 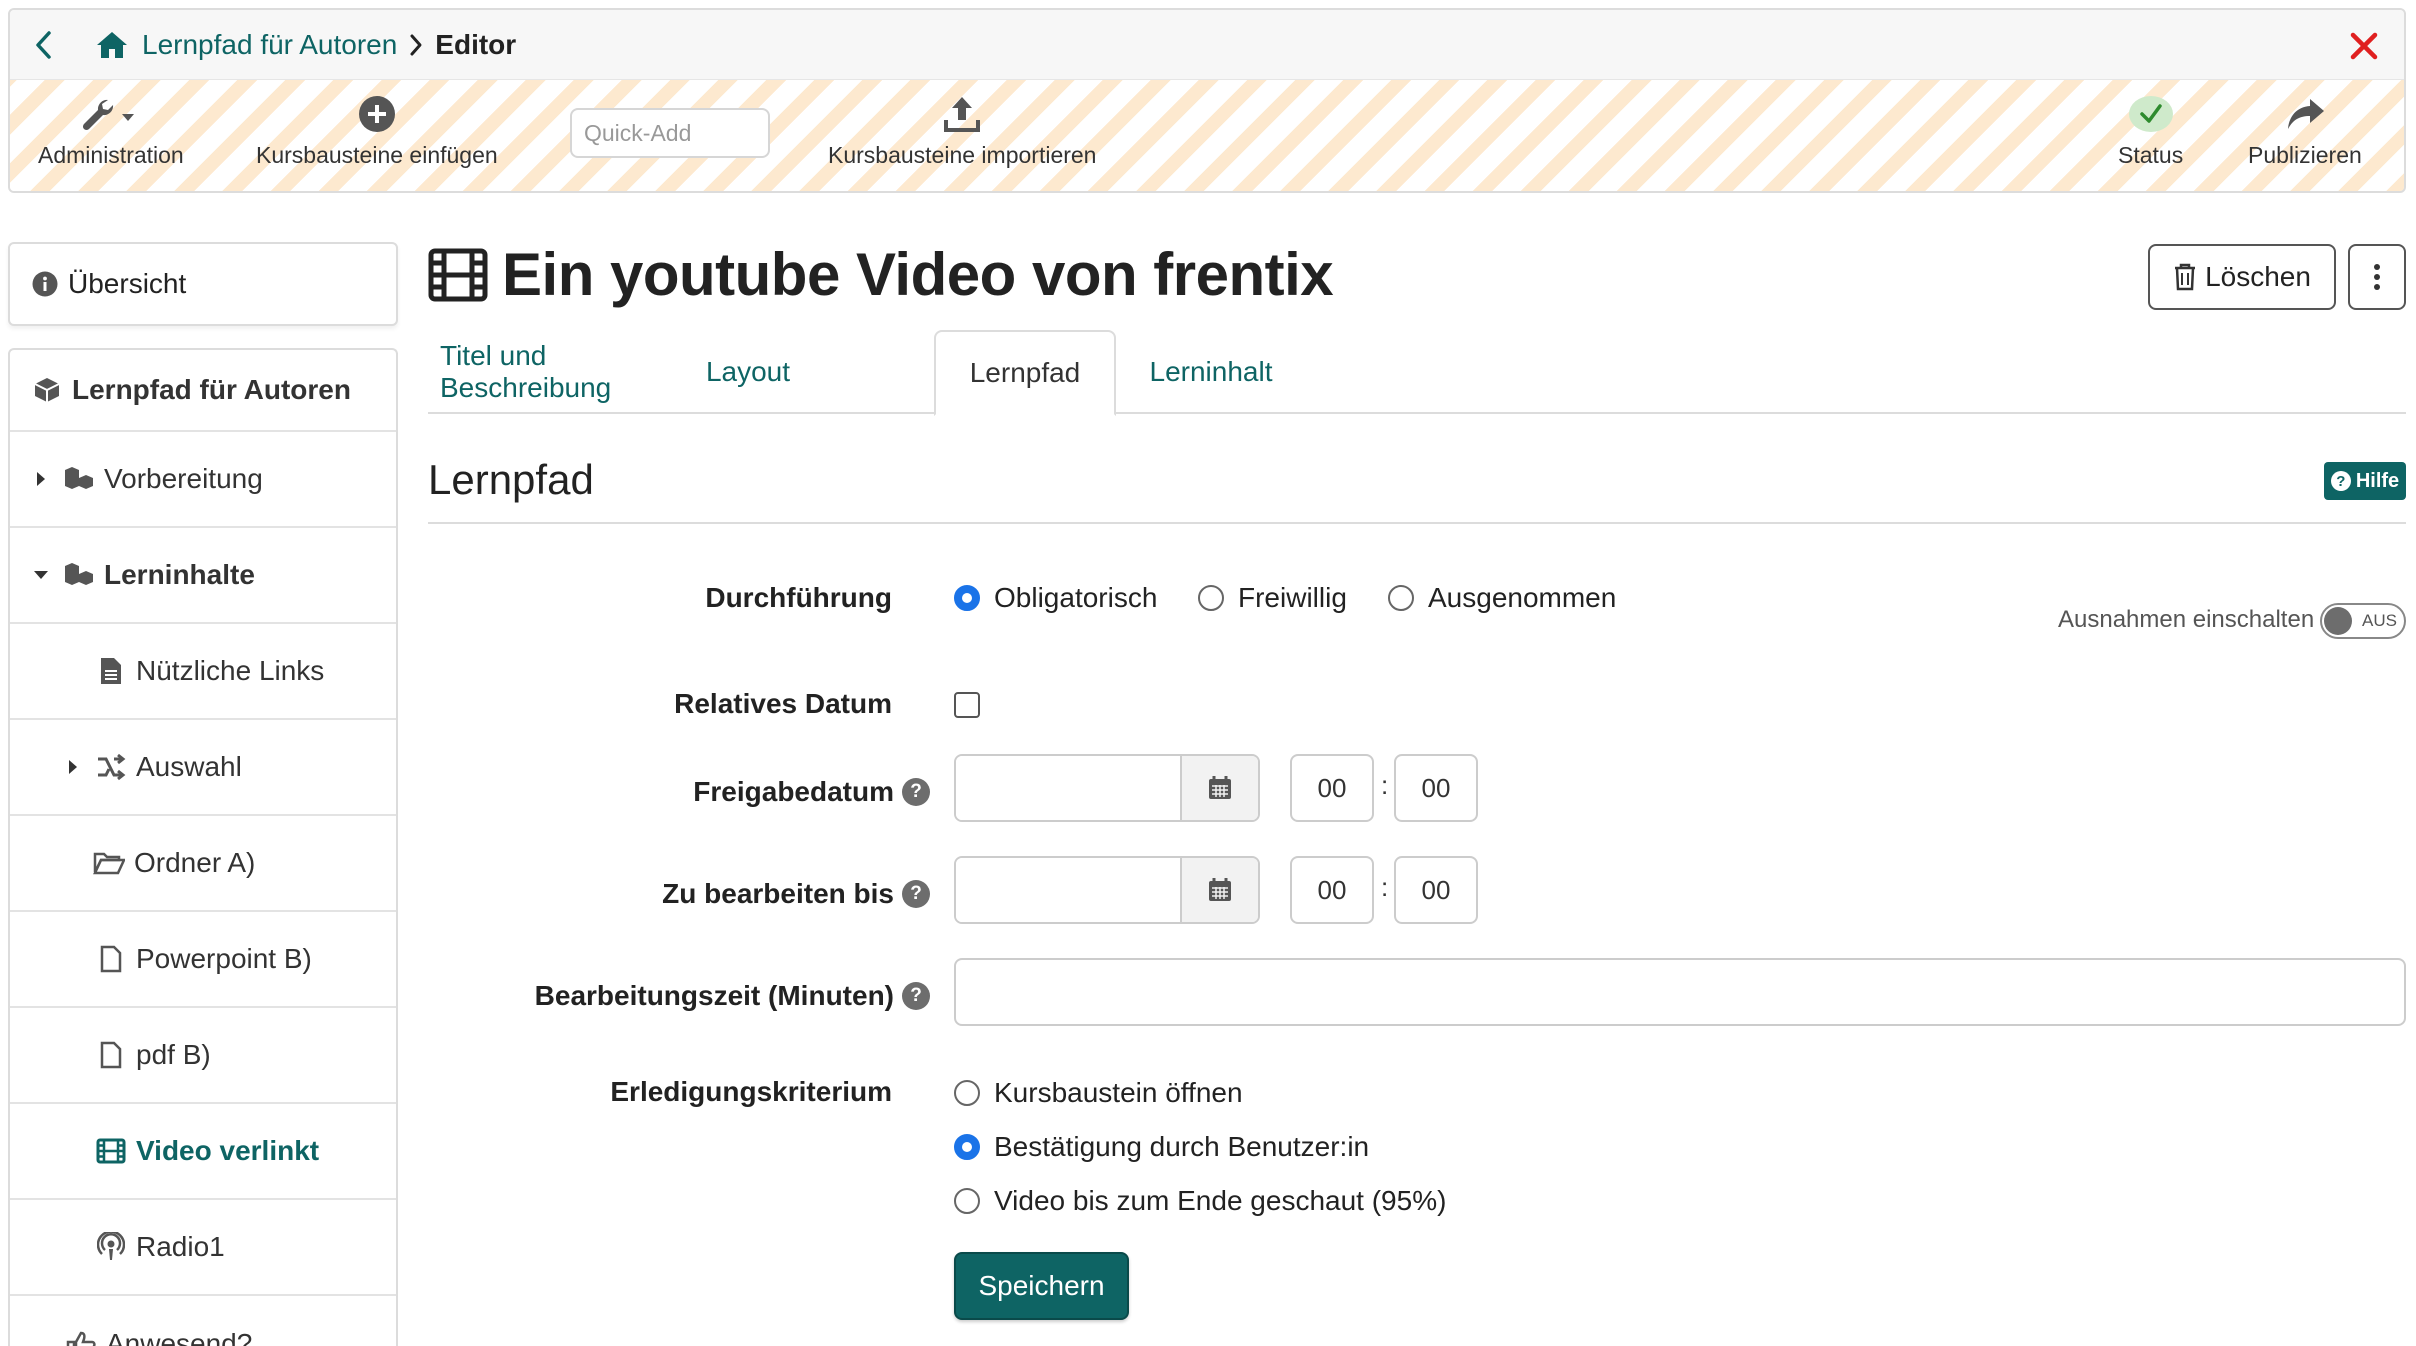 I want to click on radio-freiwillig: Freiwillig, so click(x=1272, y=598).